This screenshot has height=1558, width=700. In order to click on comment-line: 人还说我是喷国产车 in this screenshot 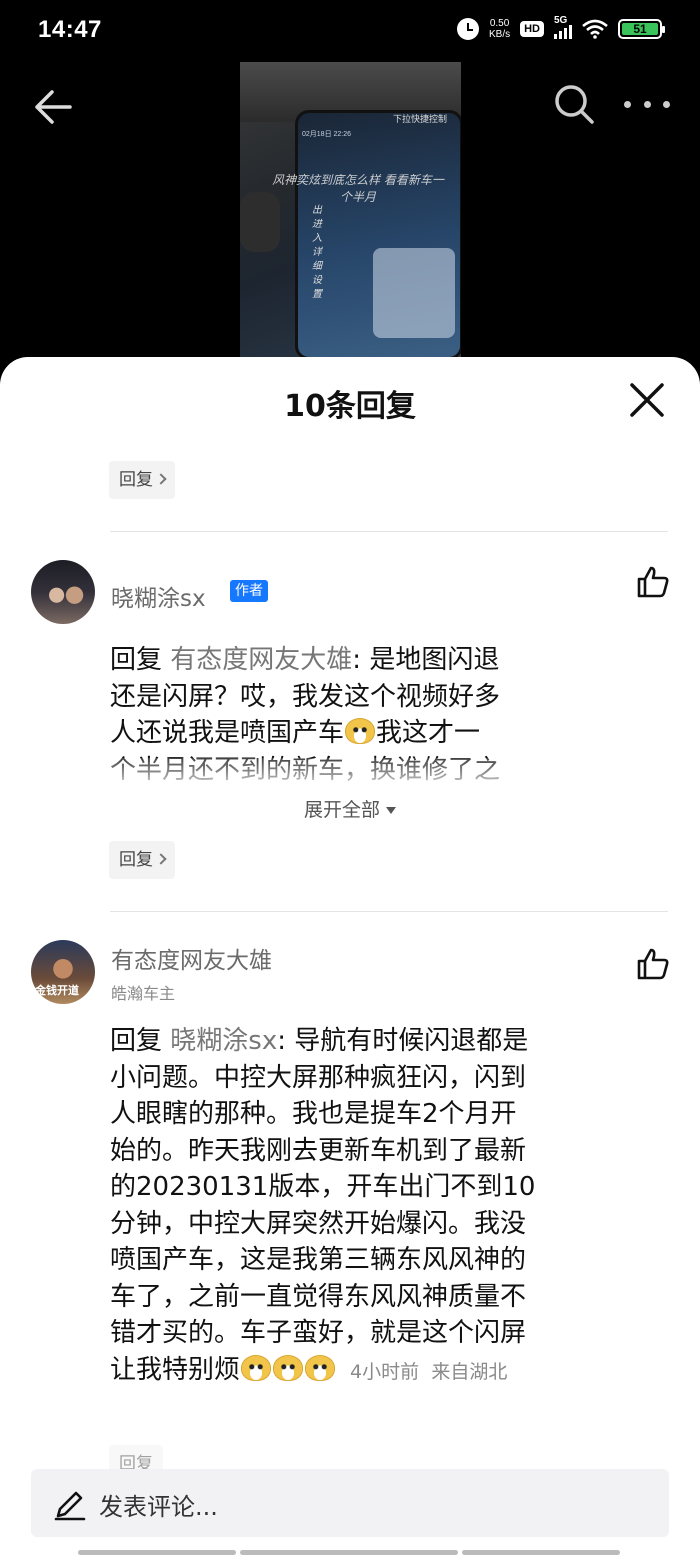, I will do `click(227, 733)`.